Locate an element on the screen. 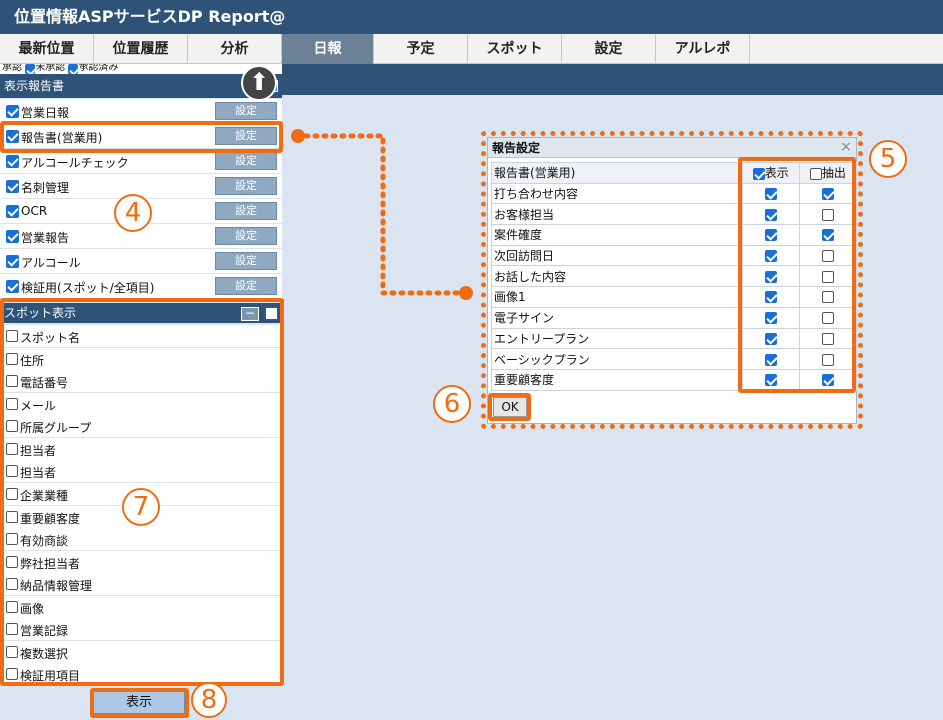 The image size is (943, 720). annotation-badge-4: 4 is located at coordinates (133, 213).